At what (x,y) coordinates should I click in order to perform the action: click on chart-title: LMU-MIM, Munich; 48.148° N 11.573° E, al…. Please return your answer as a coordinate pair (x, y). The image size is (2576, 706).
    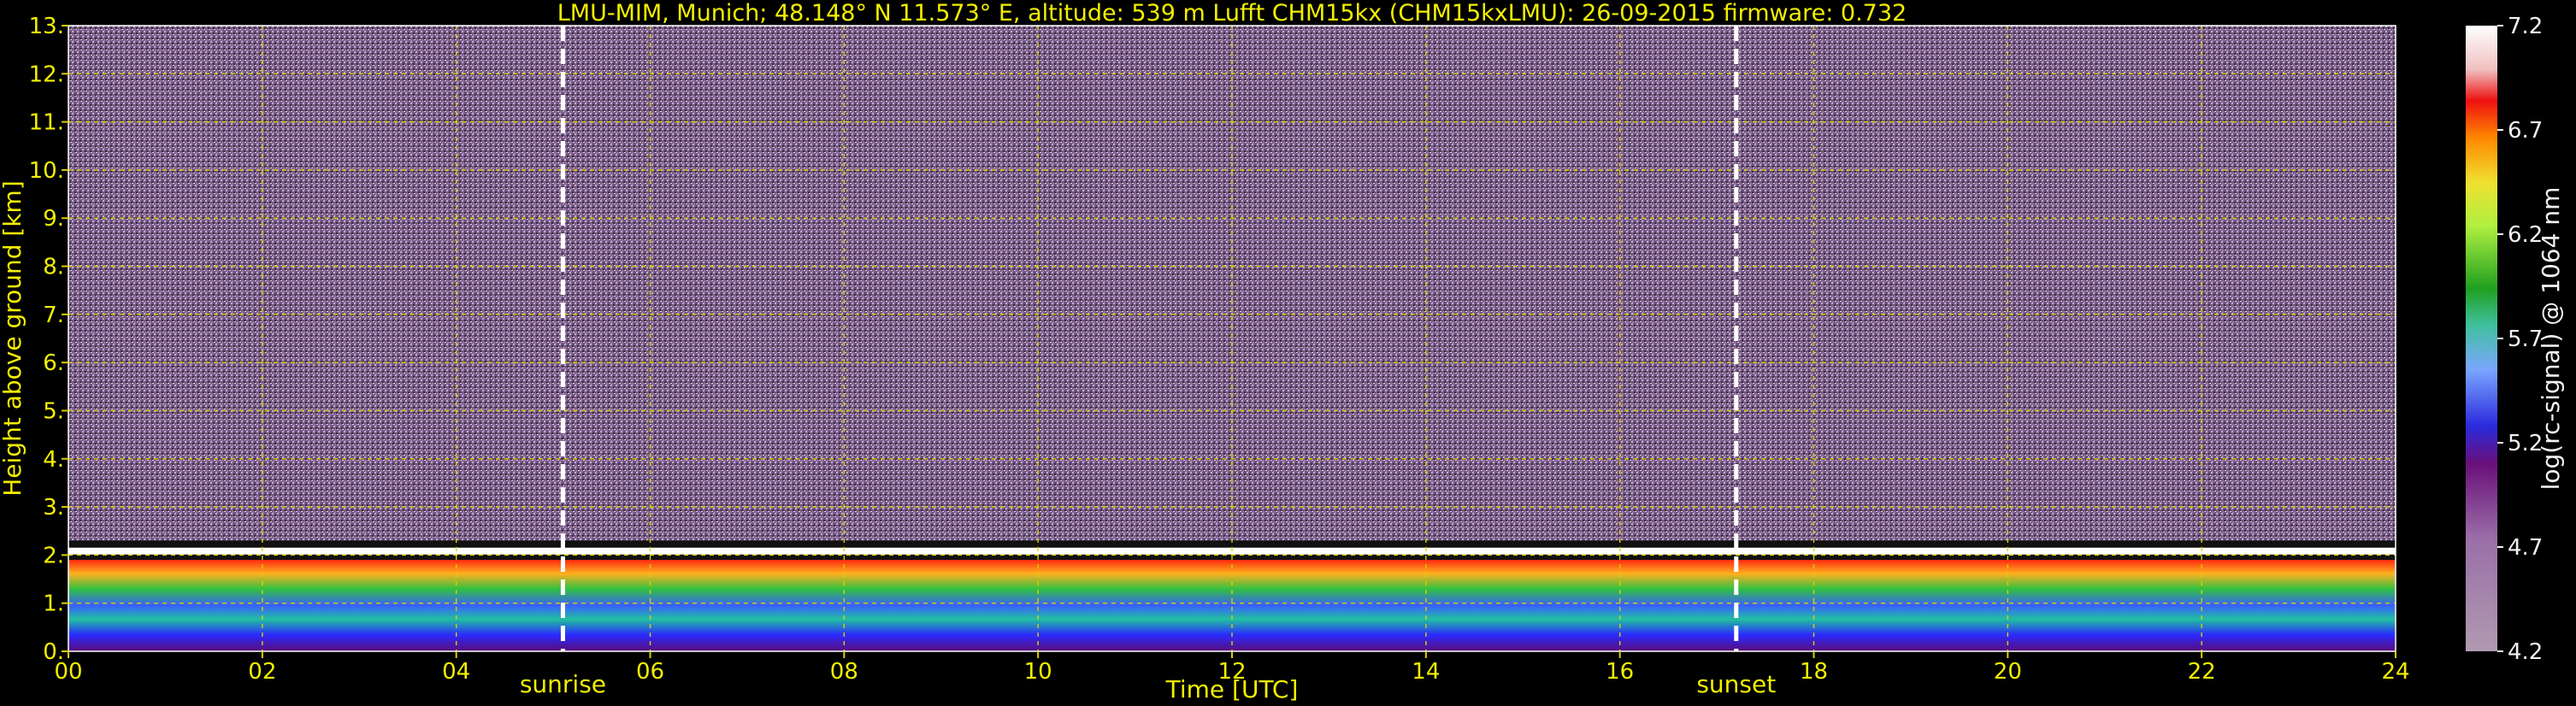
    Looking at the image, I should click on (1232, 13).